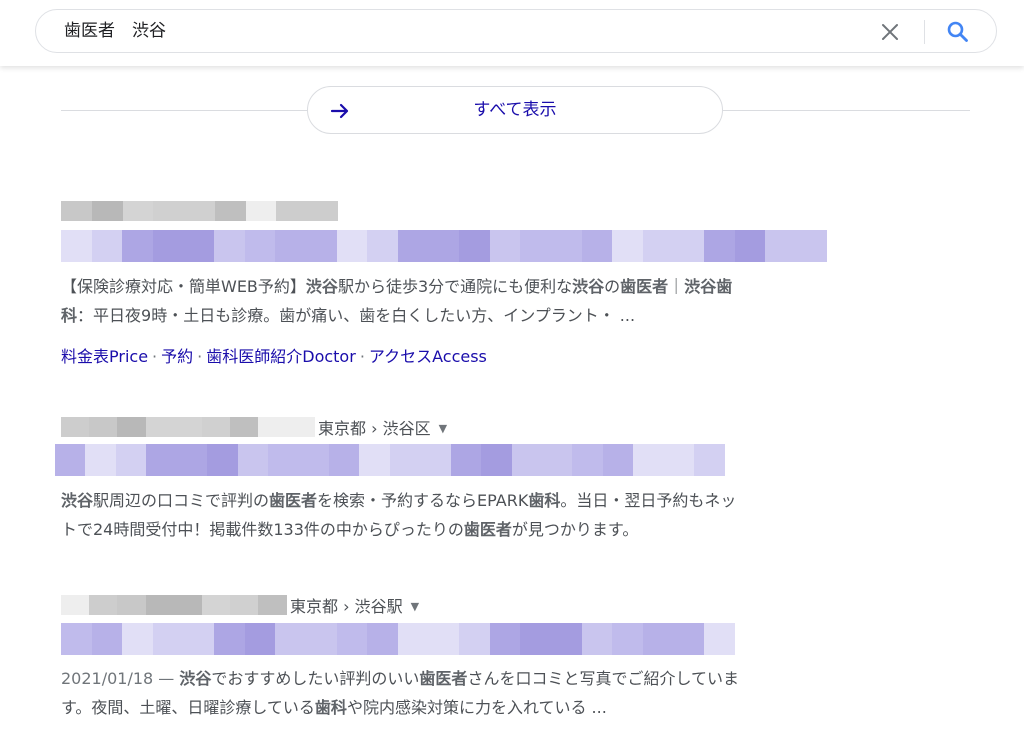 This screenshot has height=755, width=1024. I want to click on result-location: 東京都 › 渋谷区 ▼, so click(382, 427).